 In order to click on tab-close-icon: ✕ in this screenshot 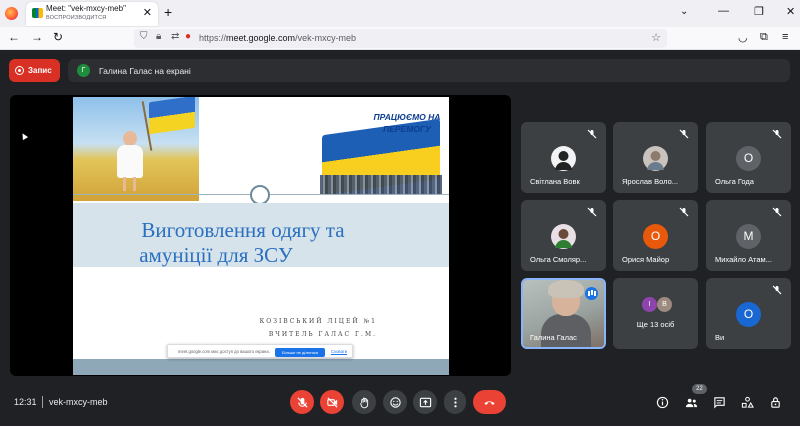, I will do `click(147, 12)`.